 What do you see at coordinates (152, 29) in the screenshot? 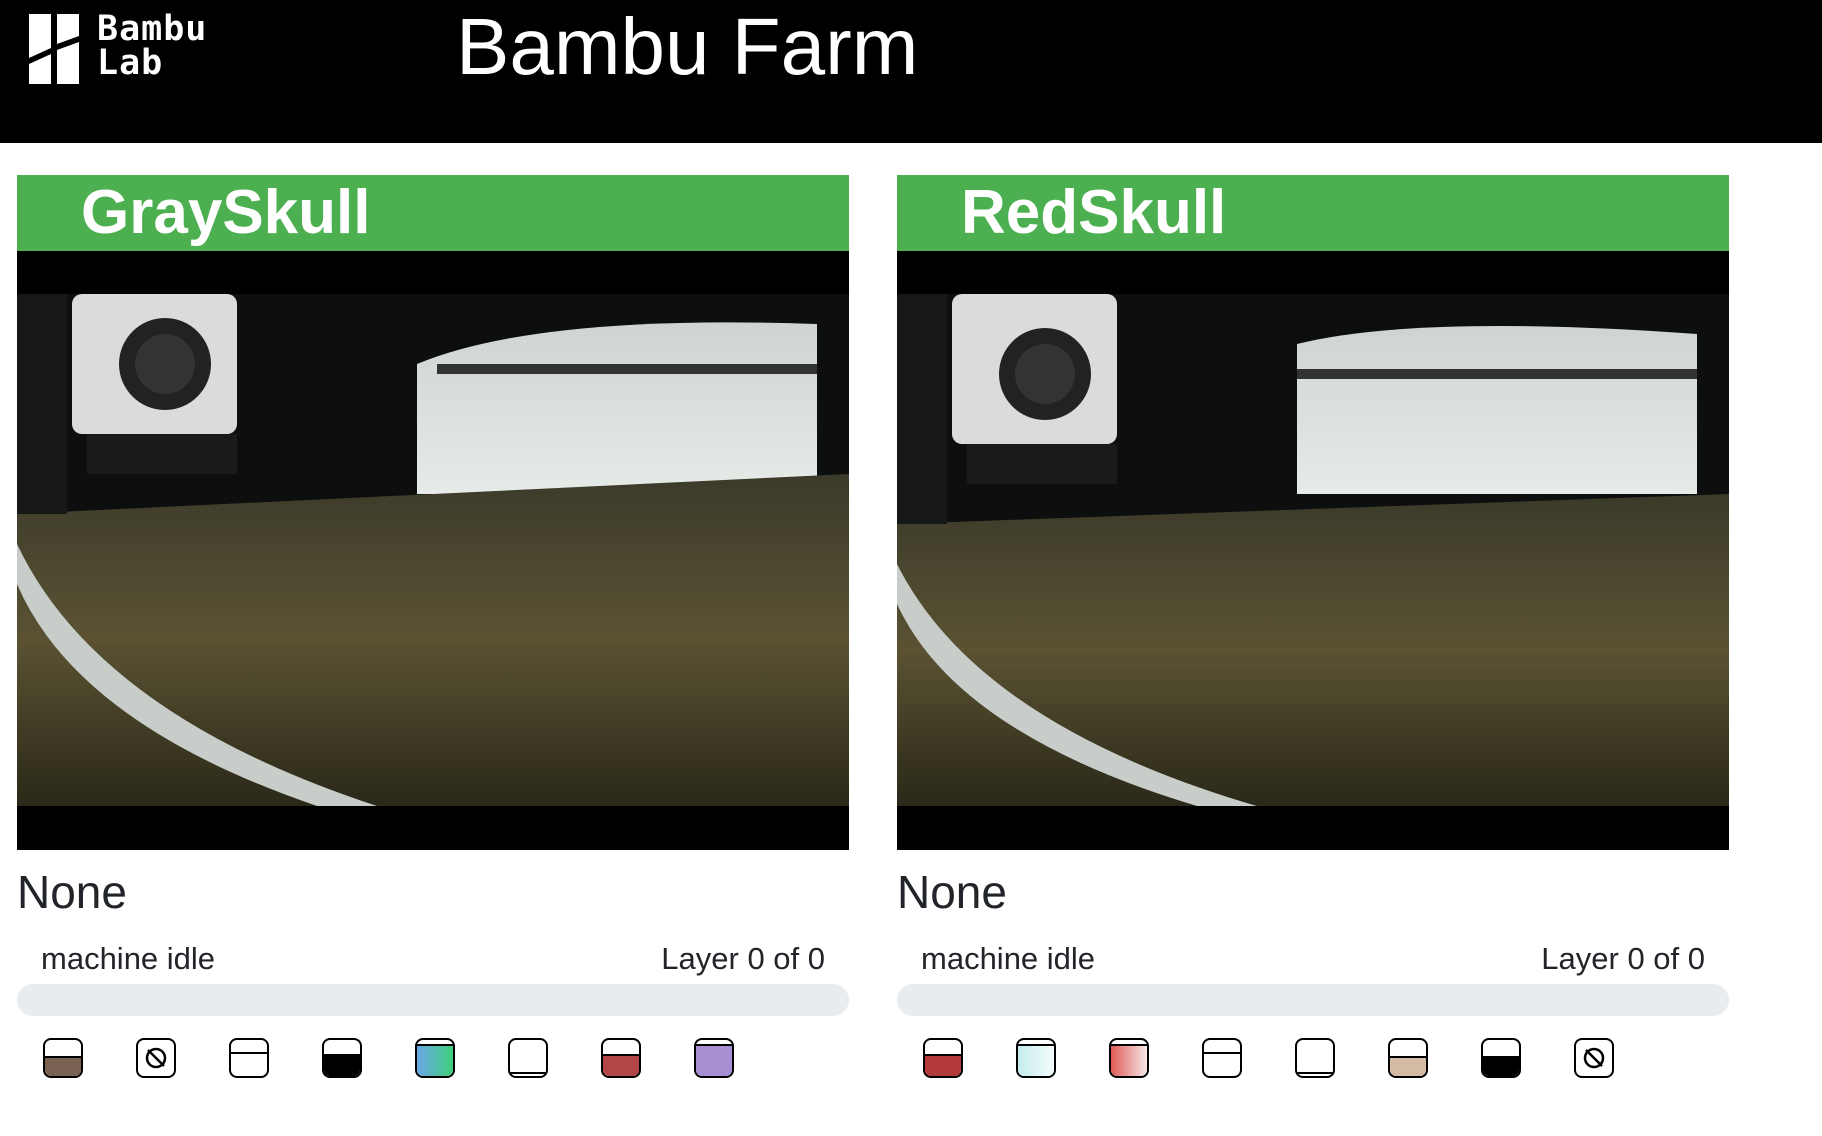
I see `logo-text-line1: Bambu` at bounding box center [152, 29].